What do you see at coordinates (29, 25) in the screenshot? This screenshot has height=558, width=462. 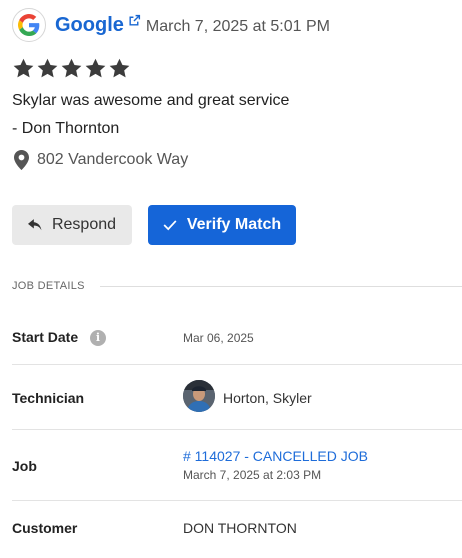 I see `google-logo-icon` at bounding box center [29, 25].